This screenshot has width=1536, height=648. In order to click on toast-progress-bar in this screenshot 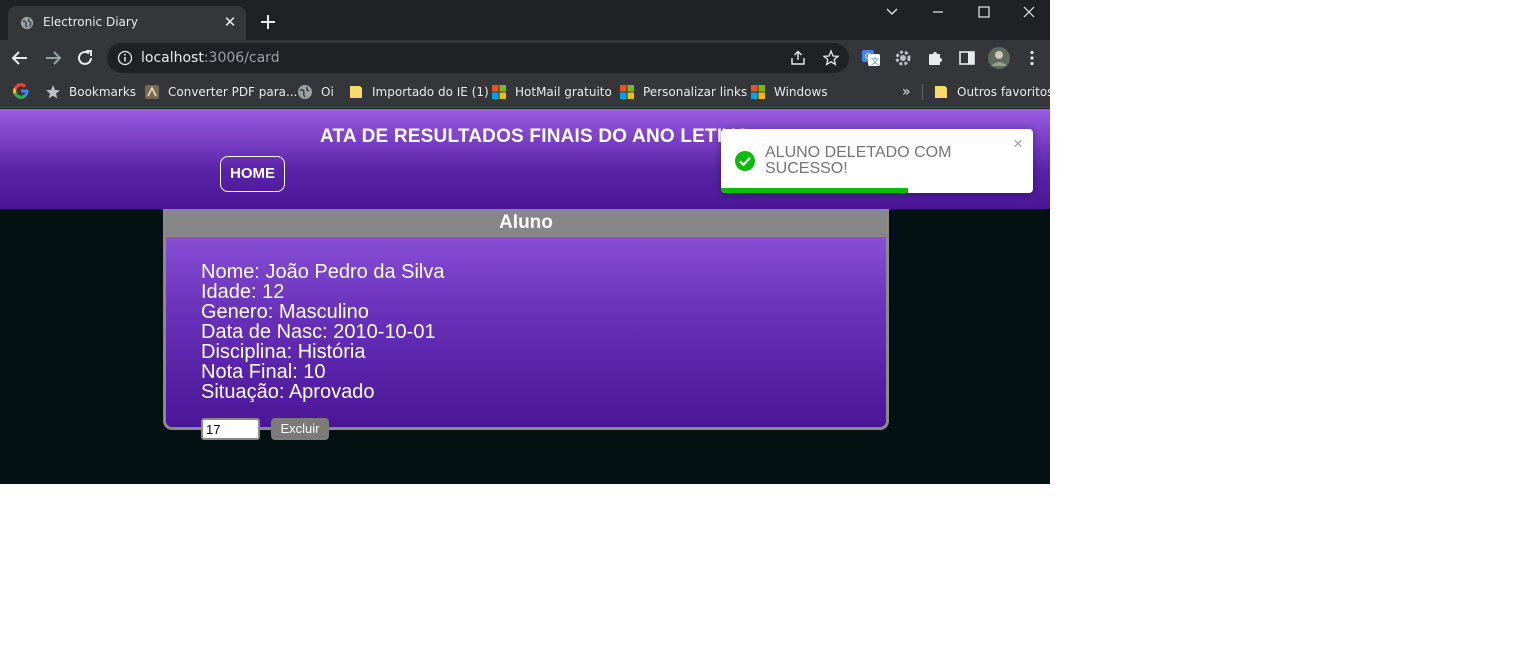, I will do `click(814, 190)`.